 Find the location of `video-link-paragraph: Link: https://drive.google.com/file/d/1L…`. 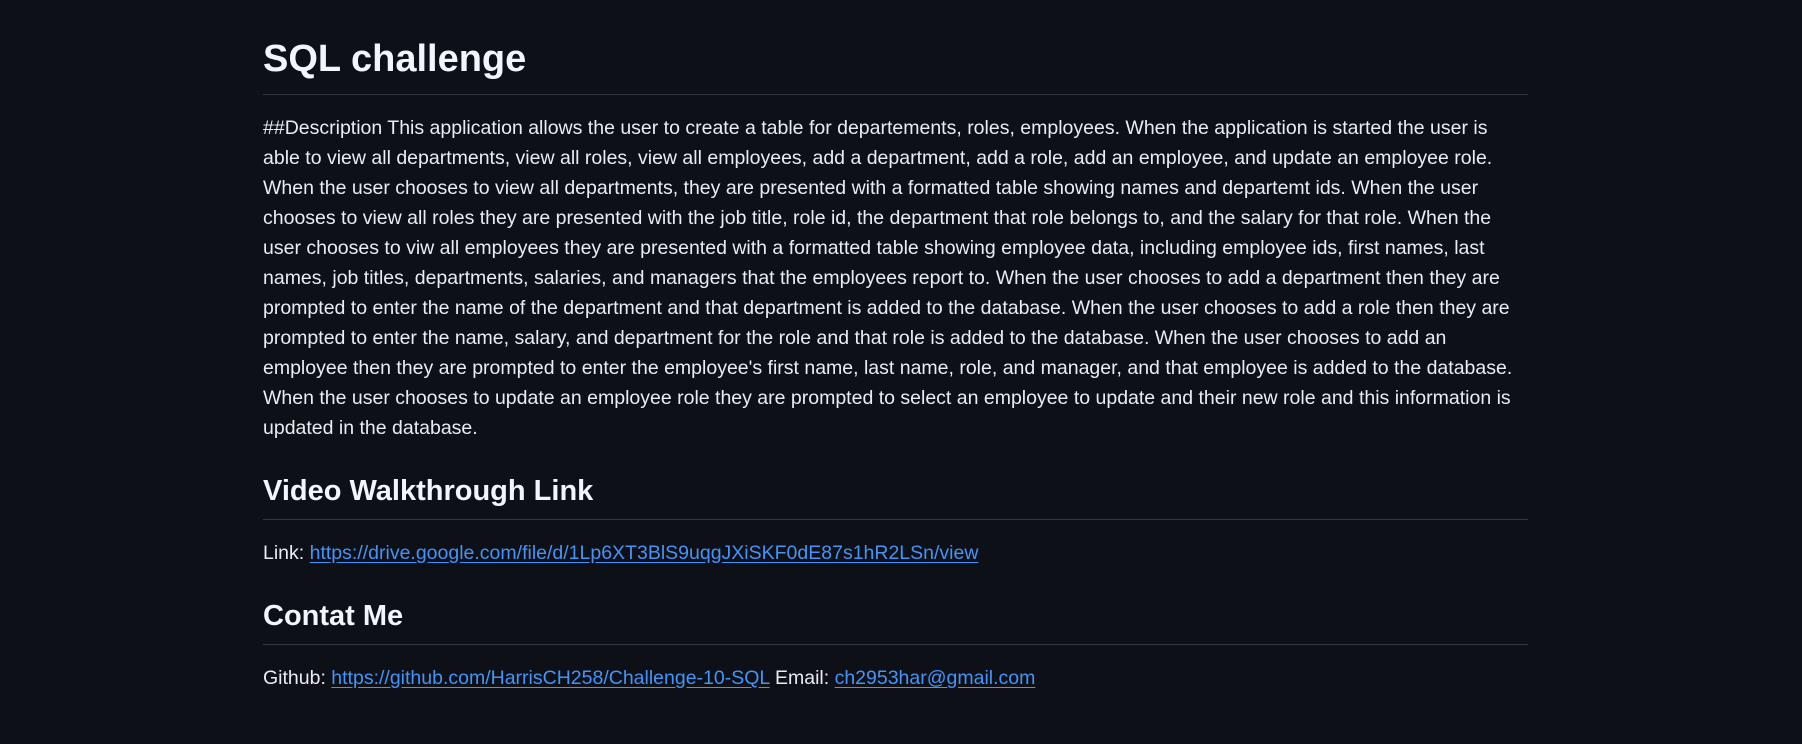

video-link-paragraph: Link: https://drive.google.com/file/d/1L… is located at coordinates (895, 553).